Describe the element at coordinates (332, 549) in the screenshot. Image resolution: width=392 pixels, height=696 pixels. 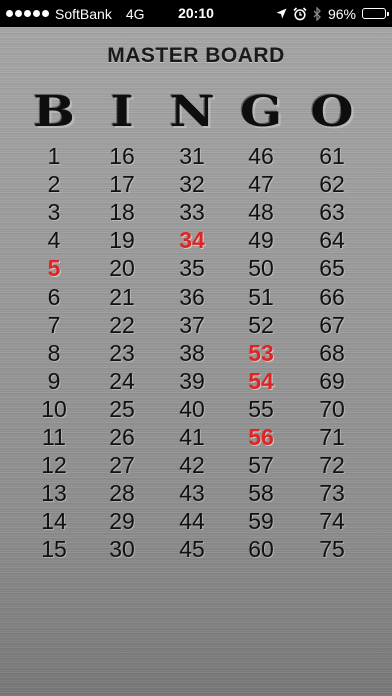
I see `number-cell: 75` at that location.